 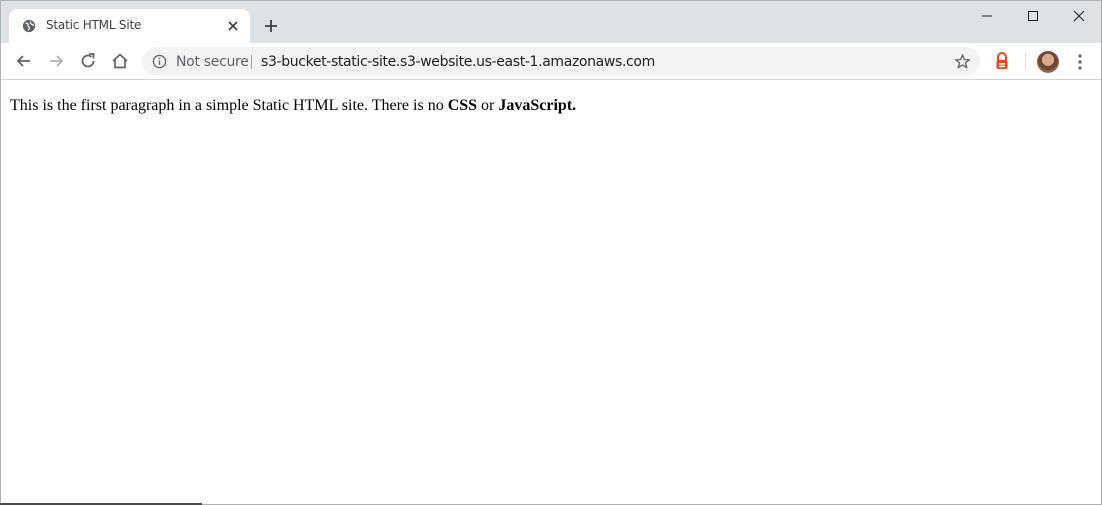 What do you see at coordinates (537, 105) in the screenshot?
I see `javascript-bold: JavaScript.` at bounding box center [537, 105].